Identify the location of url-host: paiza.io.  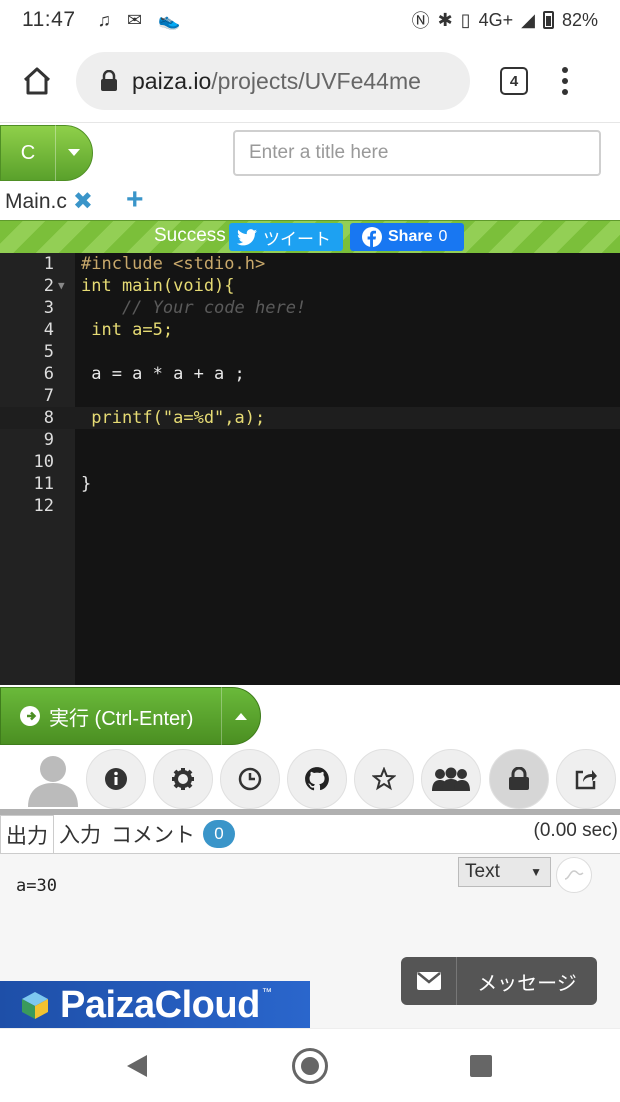
(172, 80).